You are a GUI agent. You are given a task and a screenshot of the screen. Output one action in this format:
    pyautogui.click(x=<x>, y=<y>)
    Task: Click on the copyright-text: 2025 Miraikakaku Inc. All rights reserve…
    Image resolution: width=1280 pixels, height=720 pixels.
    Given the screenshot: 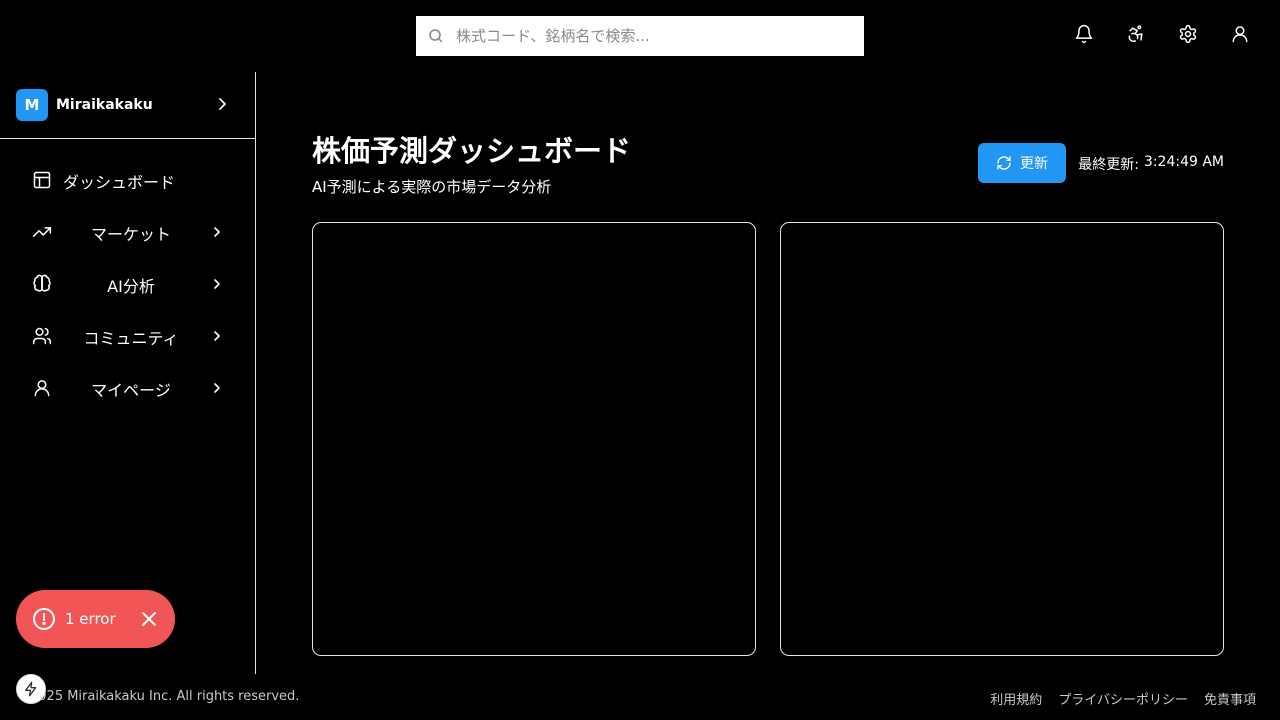 What is the action you would take?
    pyautogui.click(x=165, y=696)
    